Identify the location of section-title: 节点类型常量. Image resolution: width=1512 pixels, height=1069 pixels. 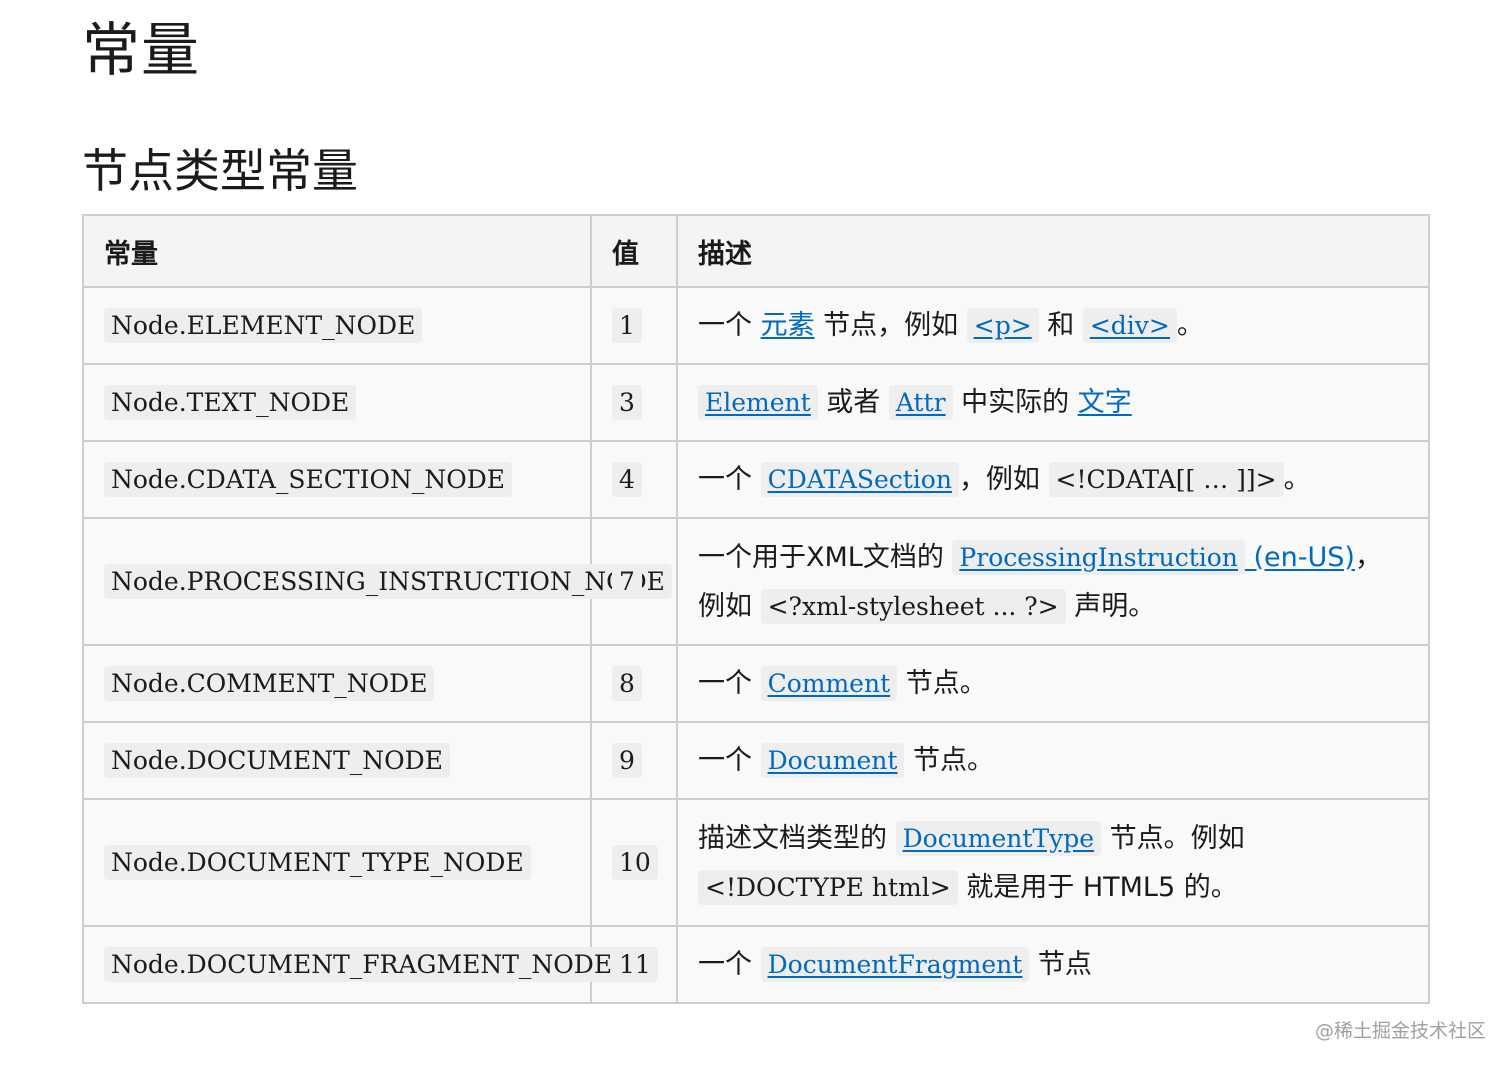
(220, 171).